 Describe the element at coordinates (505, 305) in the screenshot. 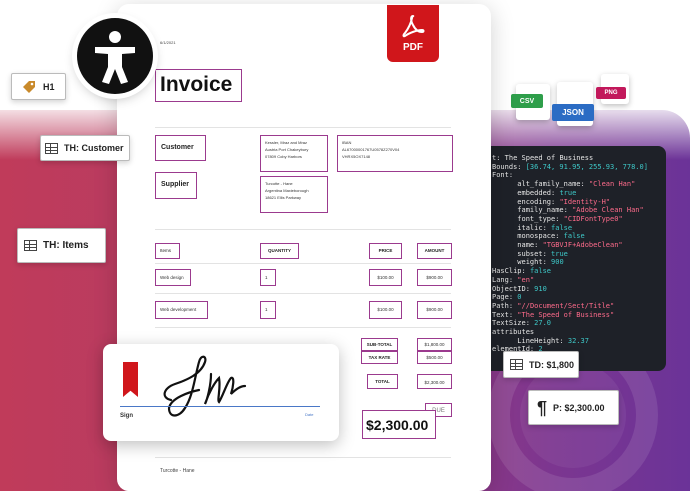

I see `code-key: Path:` at that location.